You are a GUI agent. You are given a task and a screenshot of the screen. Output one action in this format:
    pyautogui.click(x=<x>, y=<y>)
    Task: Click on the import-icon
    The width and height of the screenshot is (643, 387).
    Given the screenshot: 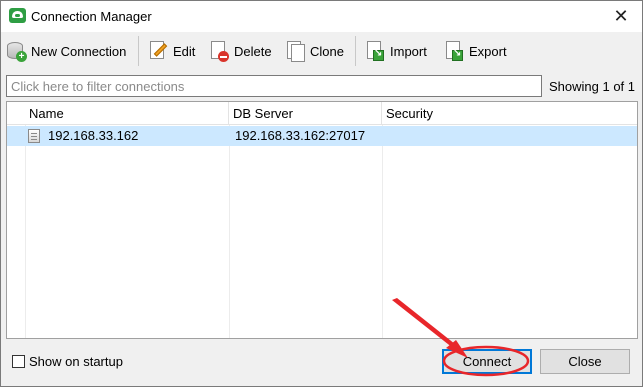 What is the action you would take?
    pyautogui.click(x=375, y=51)
    